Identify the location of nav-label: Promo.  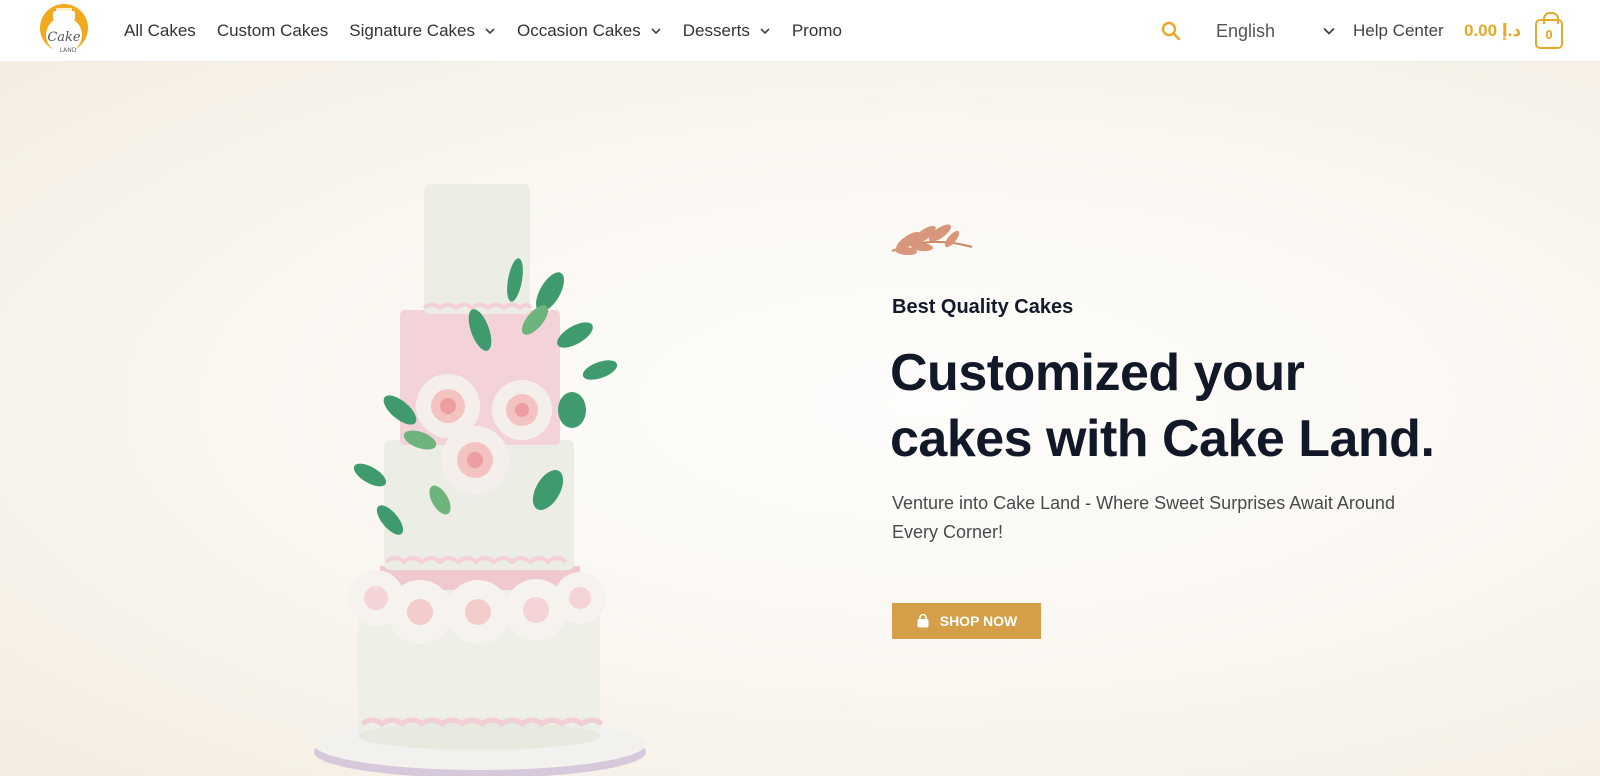
(816, 30).